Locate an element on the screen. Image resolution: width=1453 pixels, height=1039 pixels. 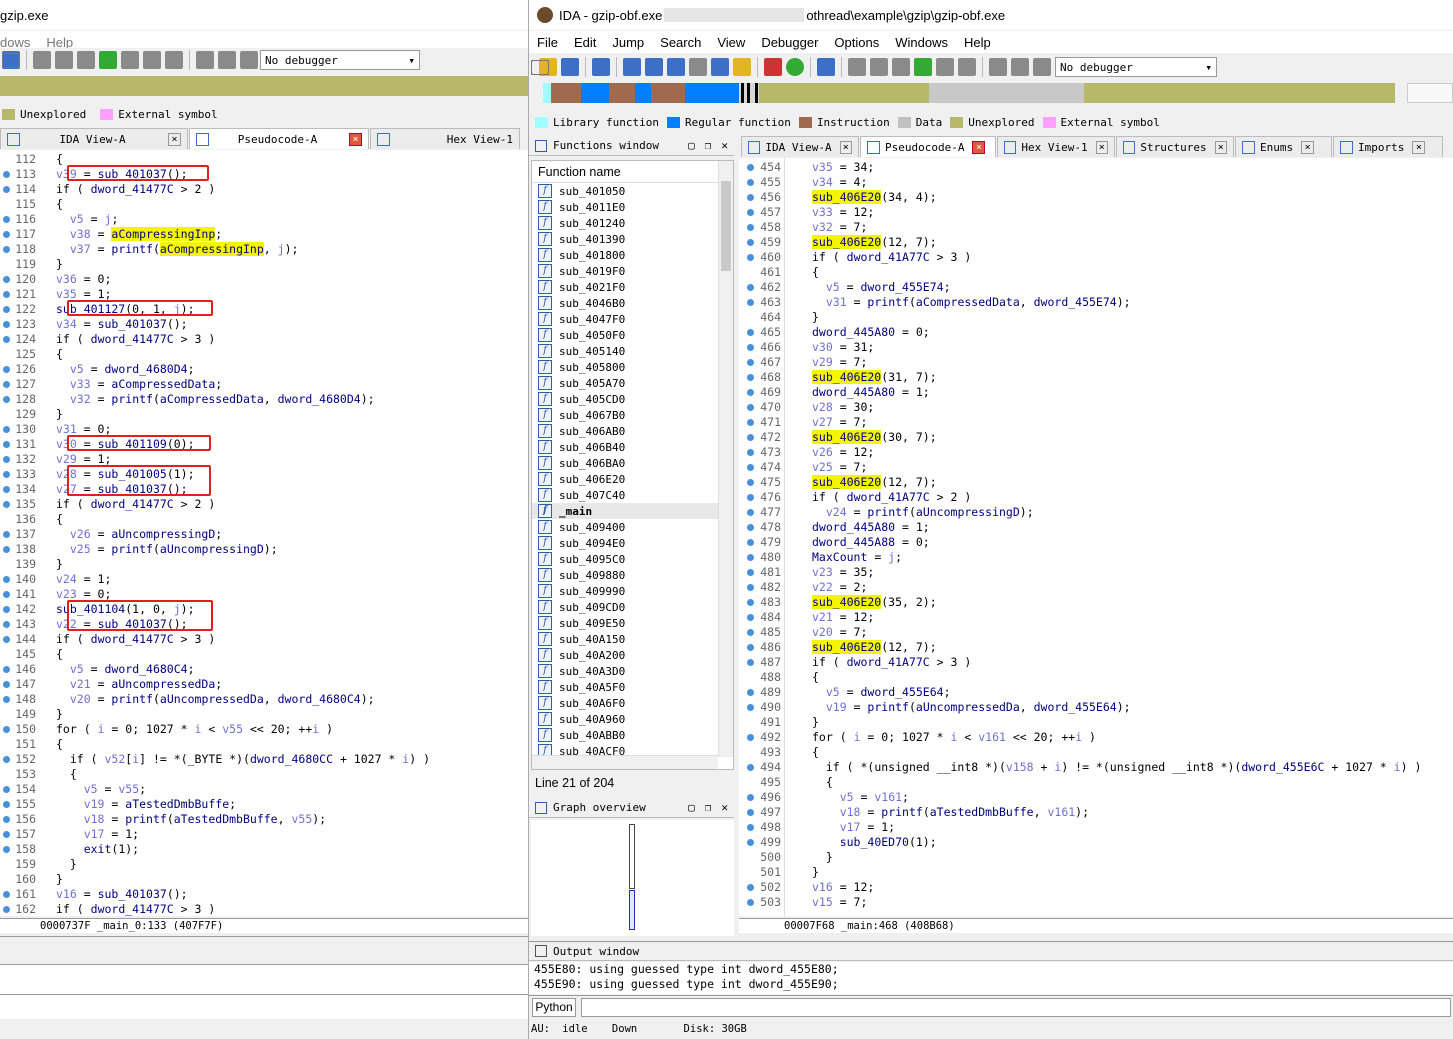
play-icon is located at coordinates (205, 60).